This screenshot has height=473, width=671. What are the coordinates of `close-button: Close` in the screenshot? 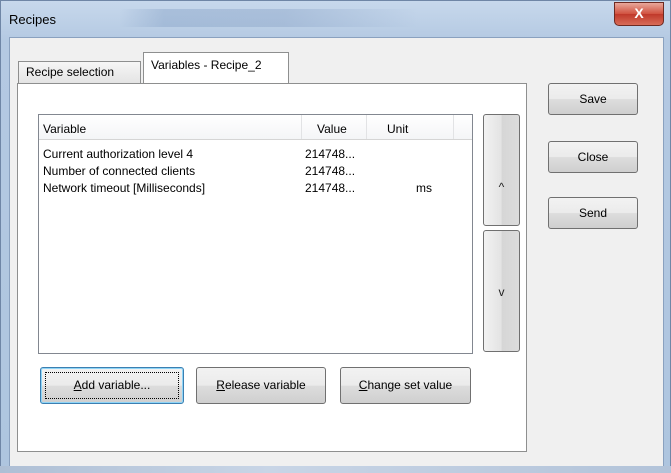 It's located at (593, 157).